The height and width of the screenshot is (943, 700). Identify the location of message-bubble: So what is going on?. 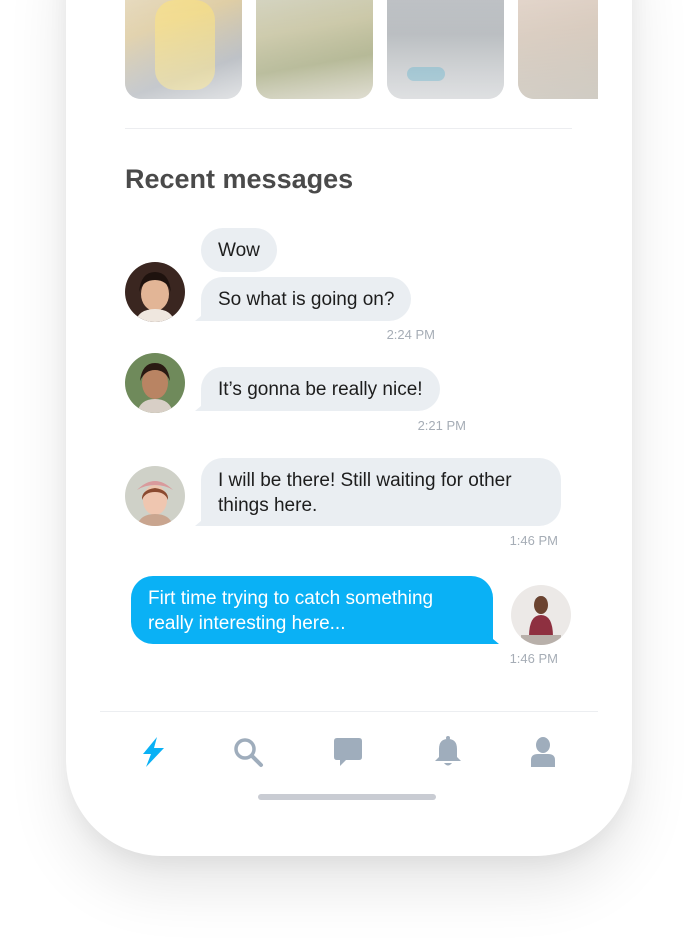
(306, 299).